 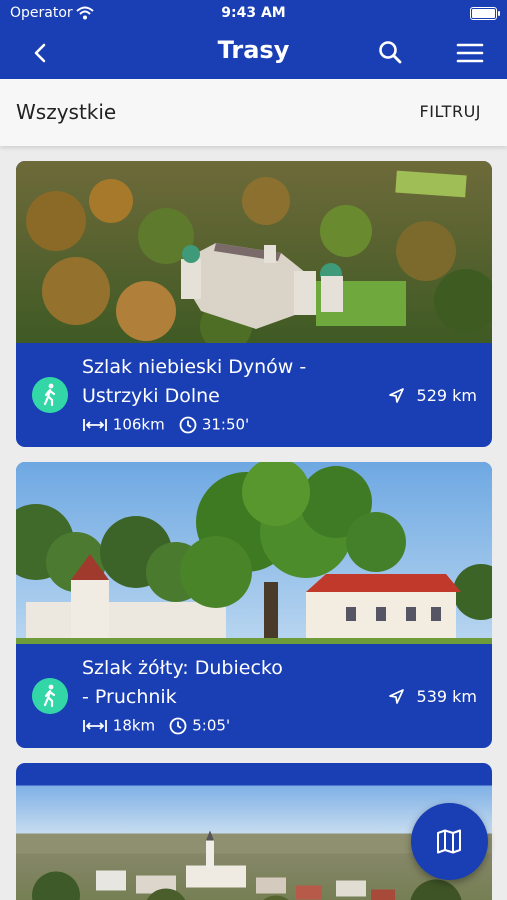 What do you see at coordinates (211, 725) in the screenshot?
I see `route-duration: 5:05'` at bounding box center [211, 725].